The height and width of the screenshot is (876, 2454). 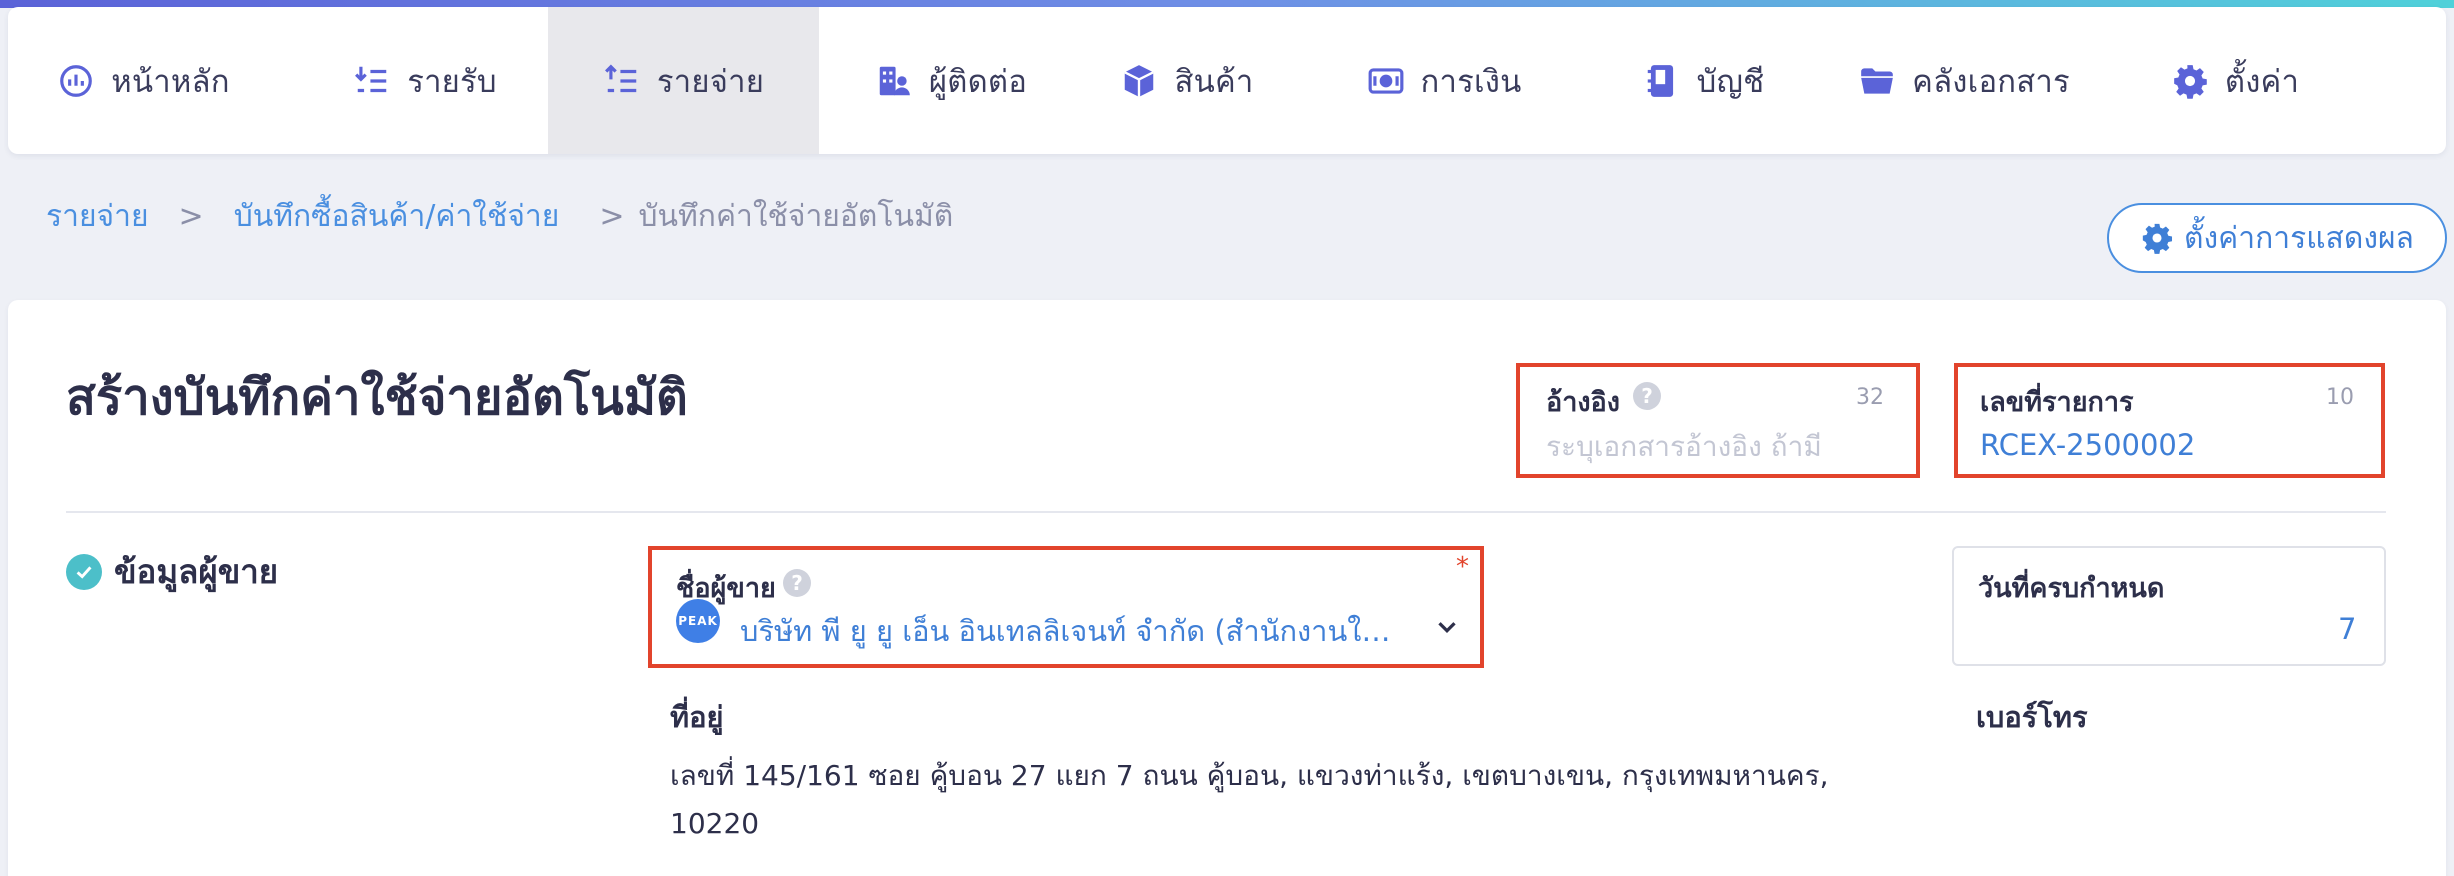 What do you see at coordinates (1583, 402) in the screenshot?
I see `reference-label: อ้างอิง` at bounding box center [1583, 402].